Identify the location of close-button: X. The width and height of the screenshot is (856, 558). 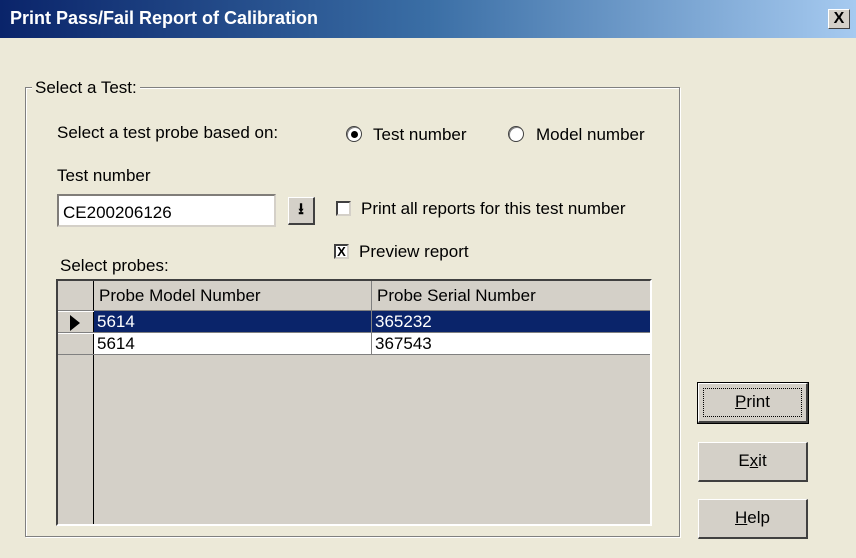
(839, 19).